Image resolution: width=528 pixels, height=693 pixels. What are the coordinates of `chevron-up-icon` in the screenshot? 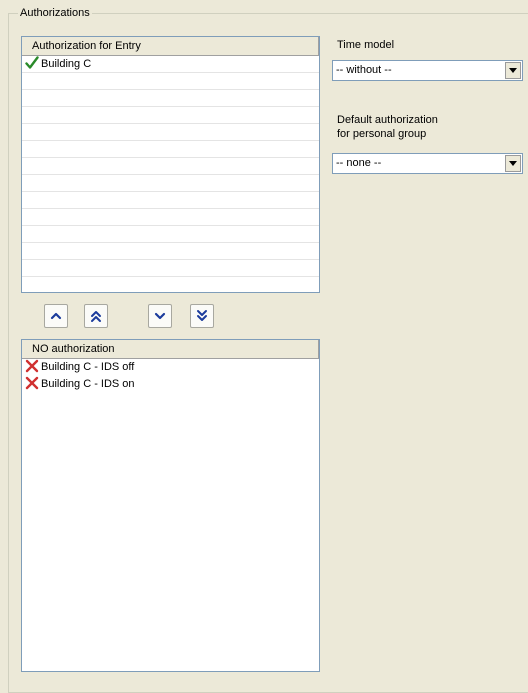 It's located at (56, 316).